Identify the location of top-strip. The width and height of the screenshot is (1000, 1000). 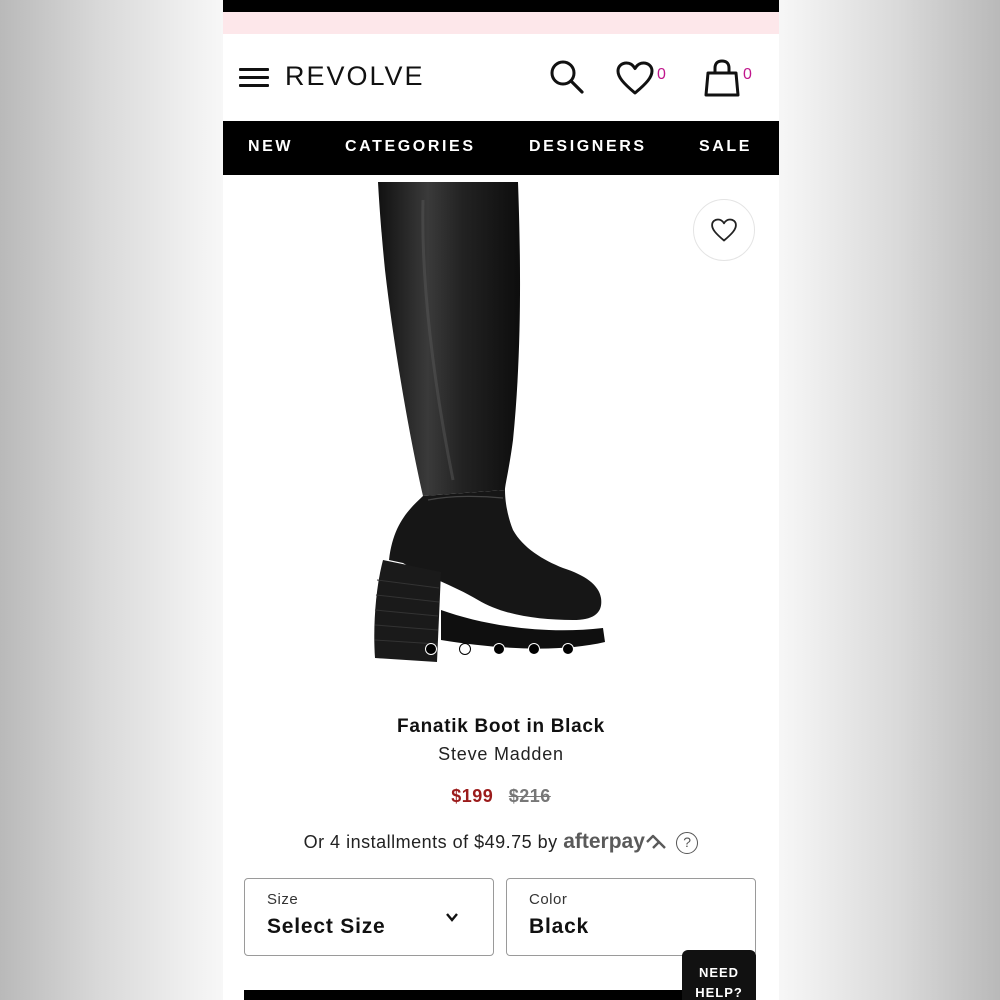
(501, 6).